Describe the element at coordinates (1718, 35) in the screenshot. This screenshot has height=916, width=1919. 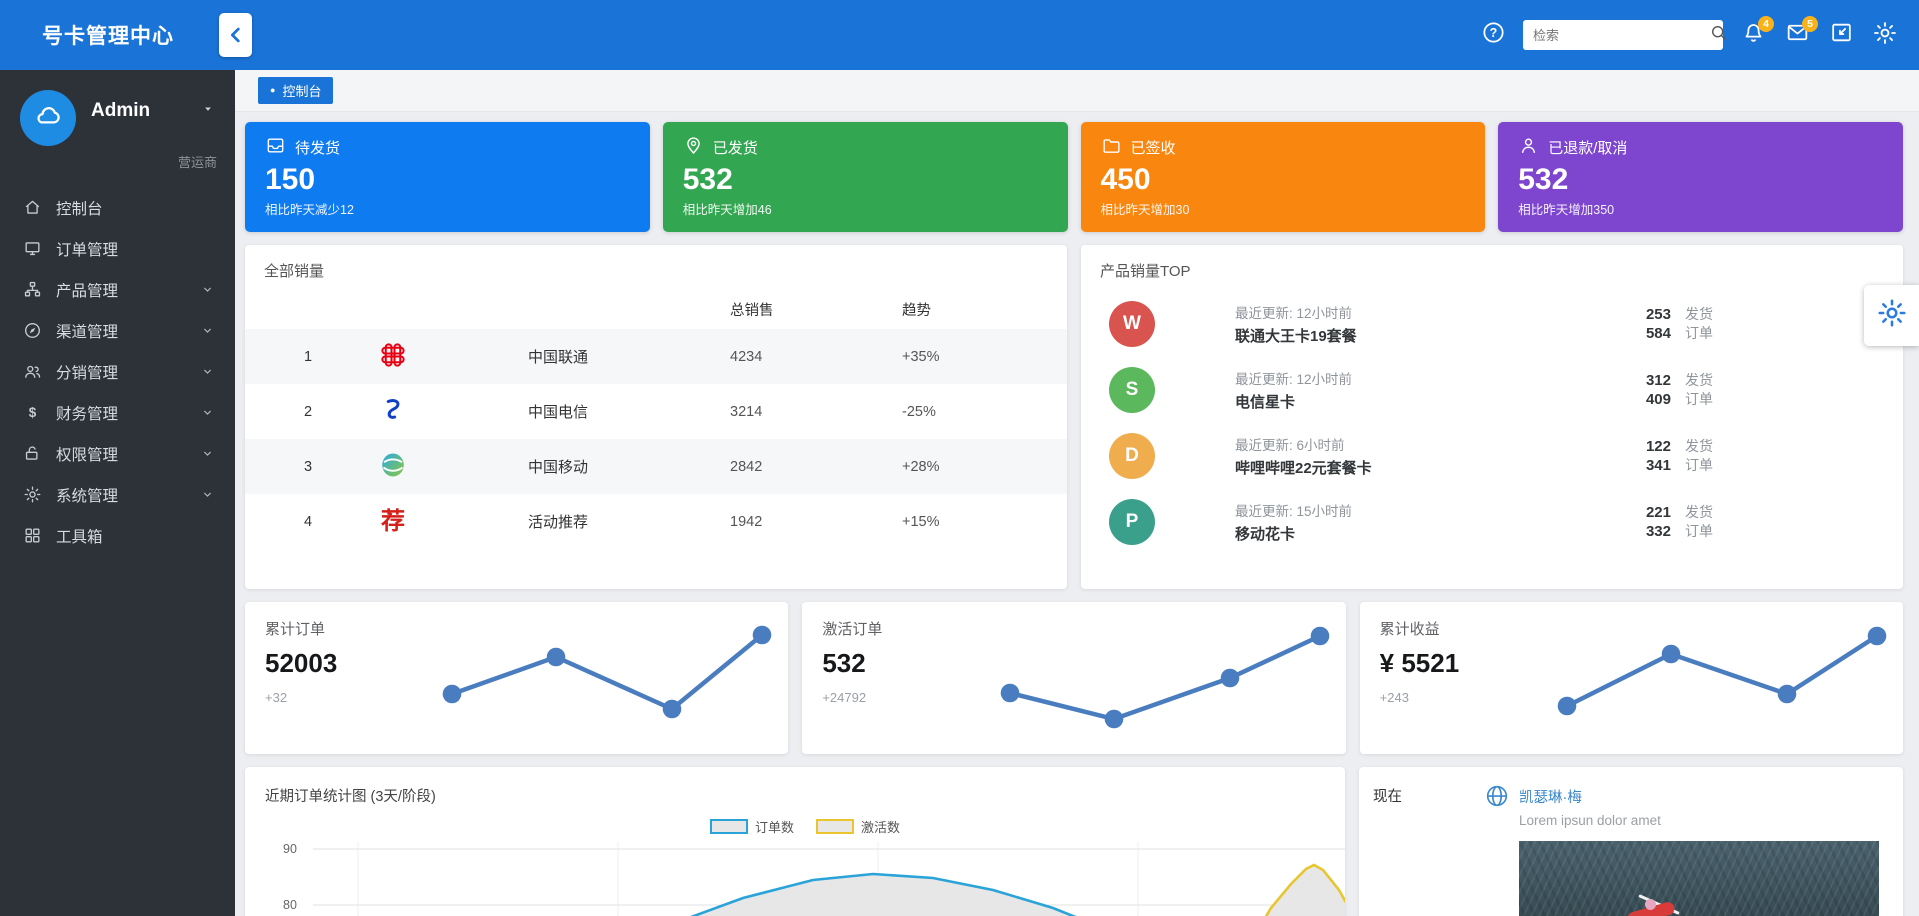
I see `search-icon` at that location.